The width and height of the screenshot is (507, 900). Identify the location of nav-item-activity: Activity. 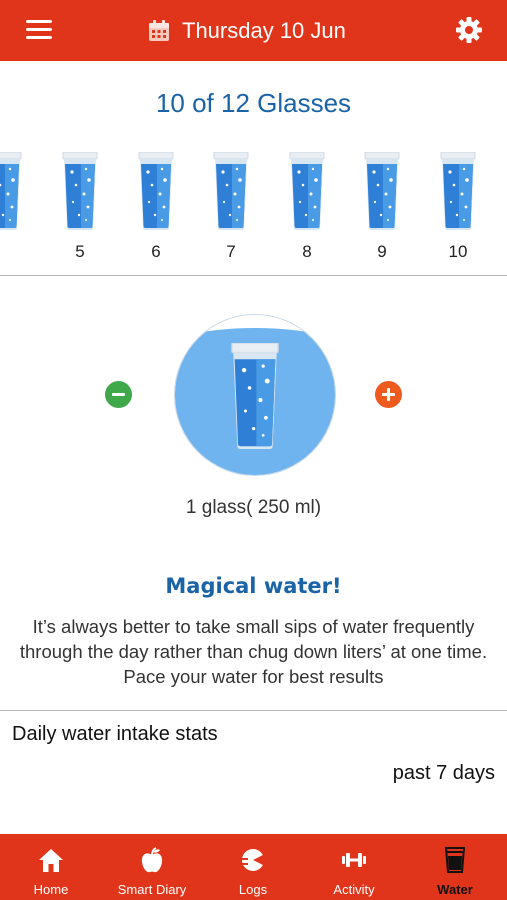
(354, 867).